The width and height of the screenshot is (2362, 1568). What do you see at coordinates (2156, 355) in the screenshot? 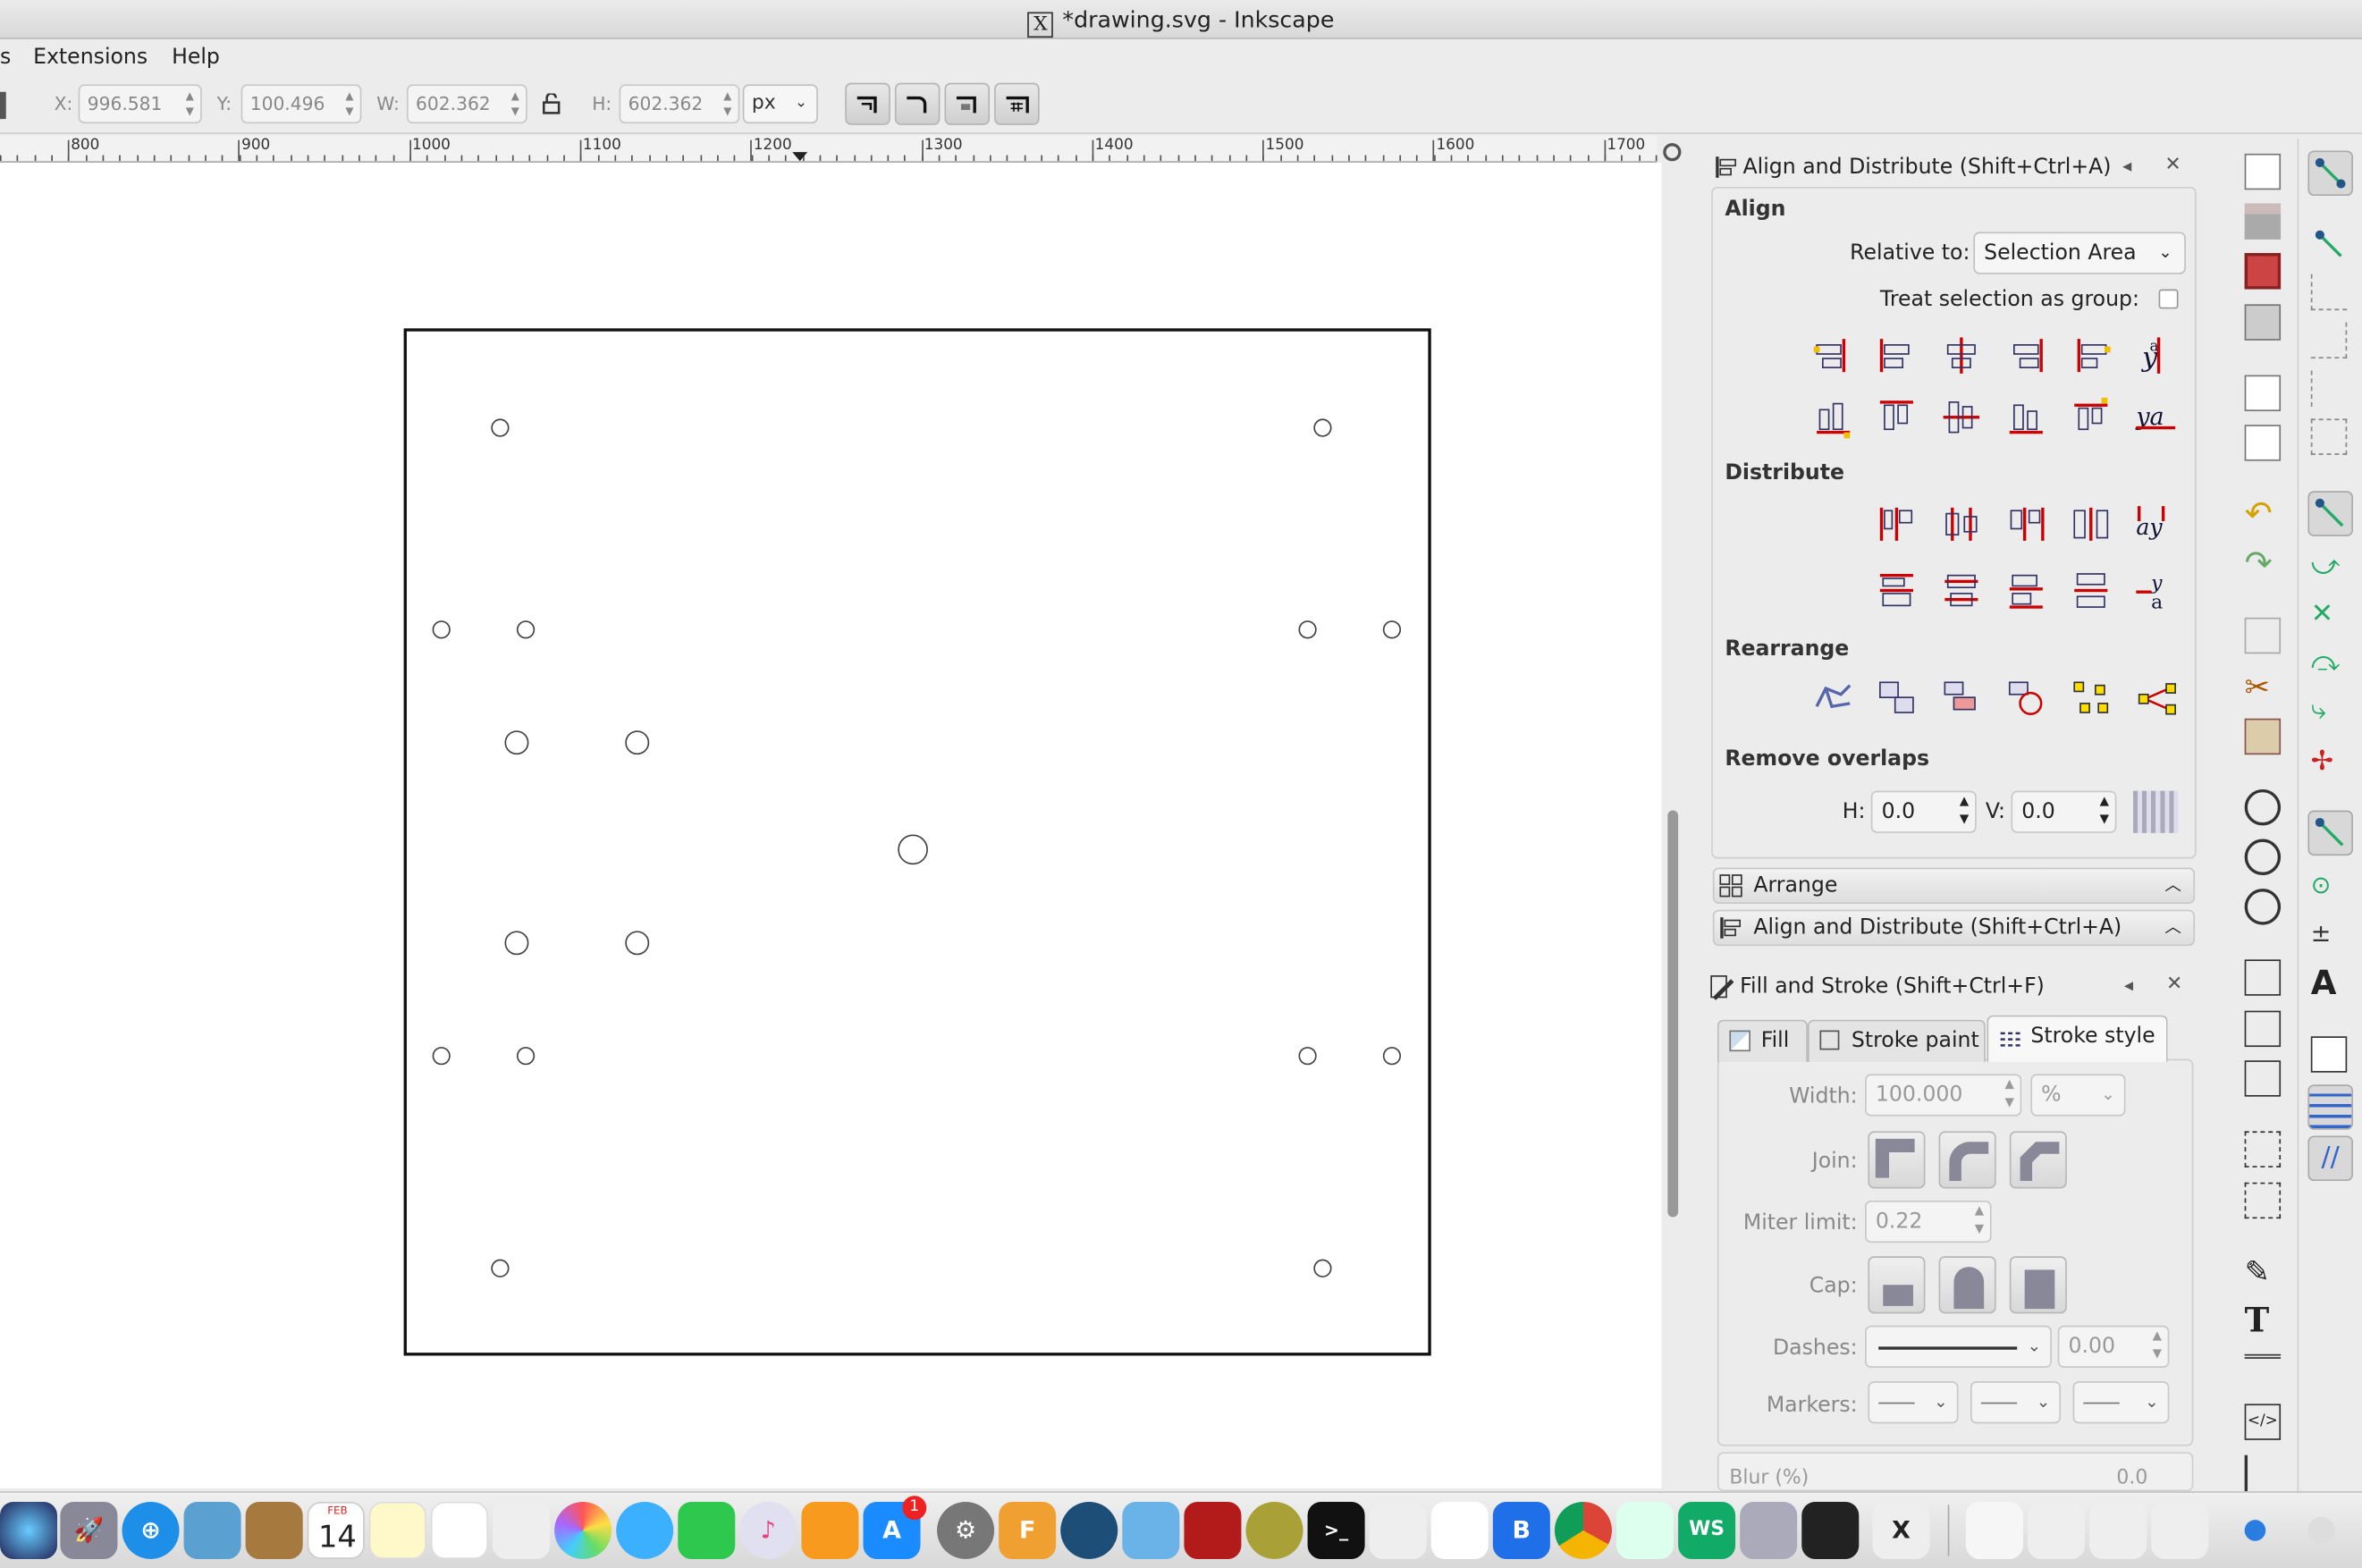
I see `align-anchor-text-button: ya` at bounding box center [2156, 355].